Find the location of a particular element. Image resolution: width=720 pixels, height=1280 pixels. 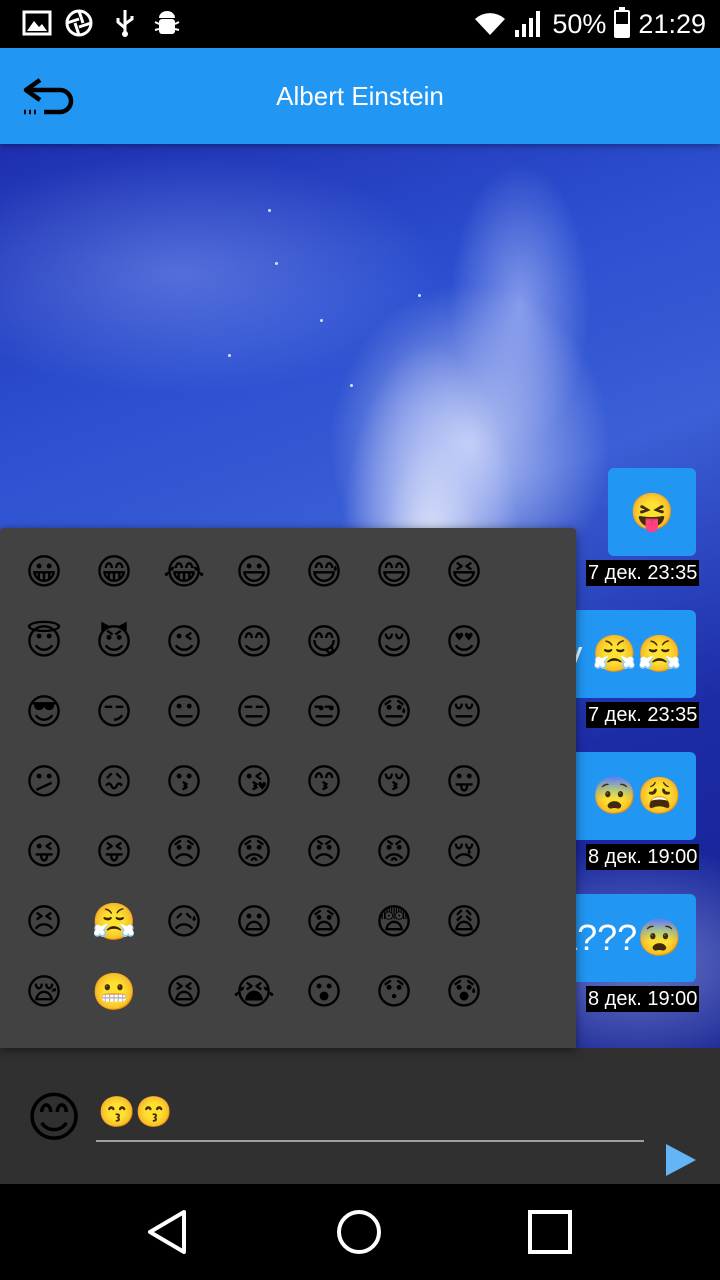

emoji-option: 😔 is located at coordinates (464, 712).